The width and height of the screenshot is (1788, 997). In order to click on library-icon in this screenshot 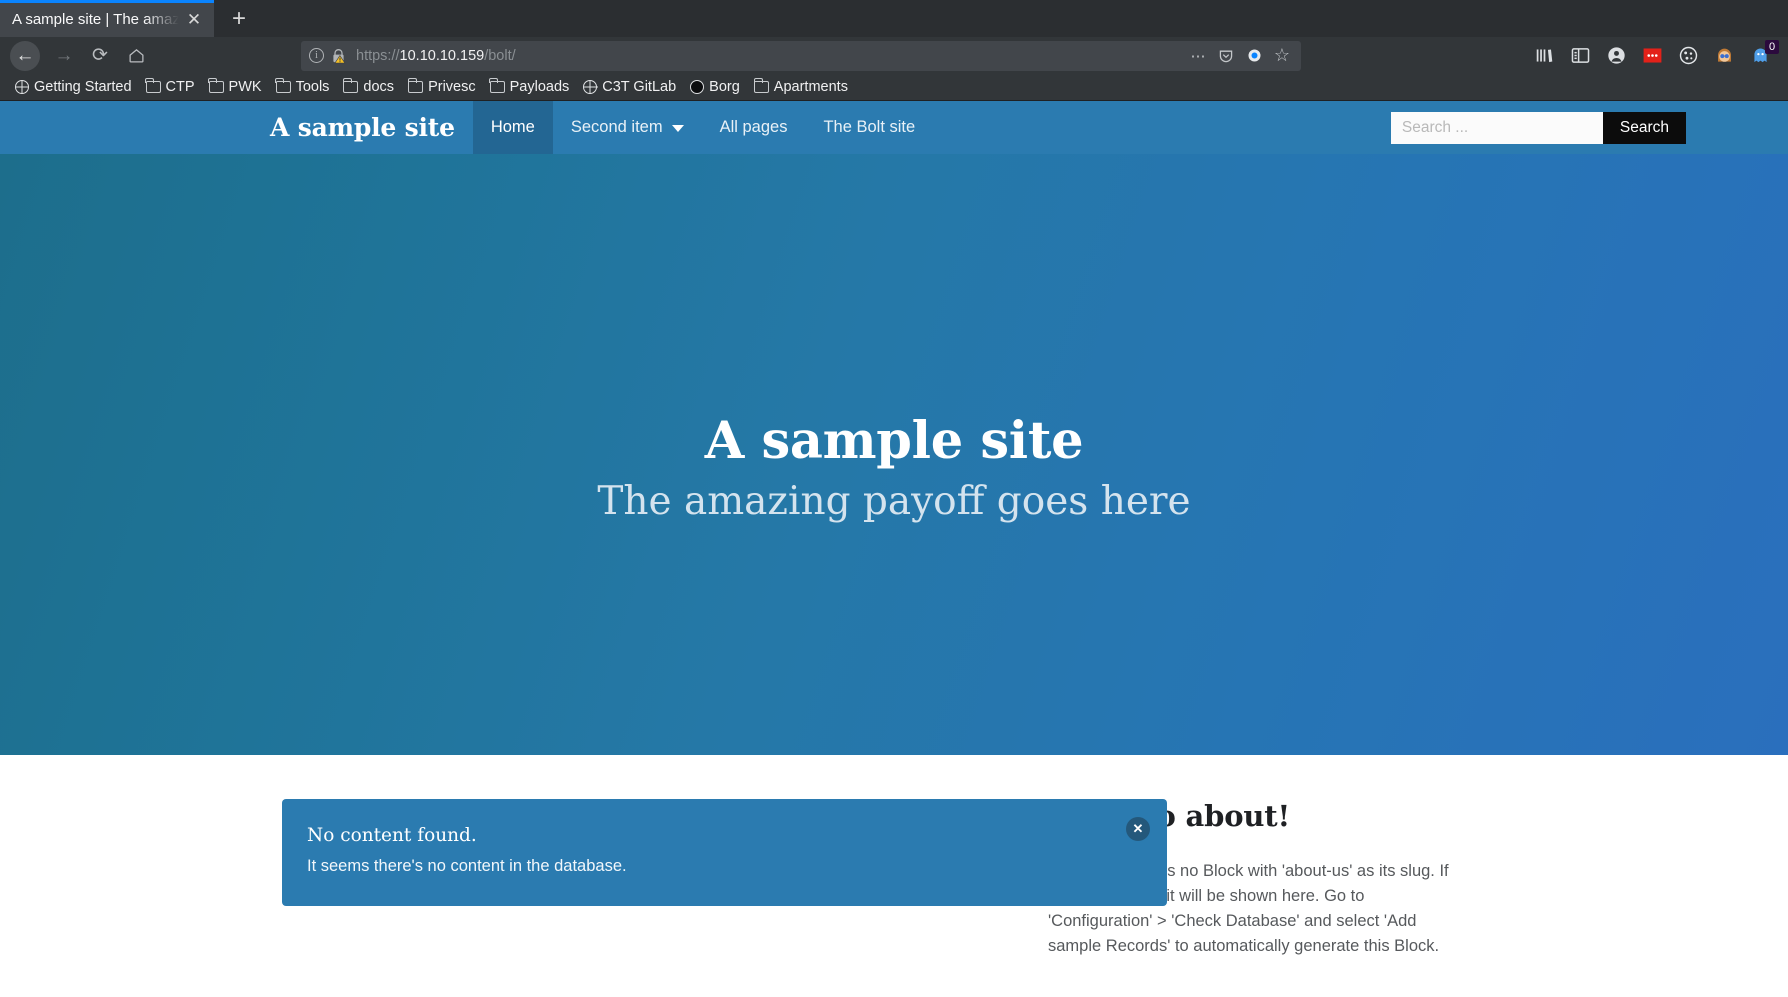, I will do `click(1544, 56)`.